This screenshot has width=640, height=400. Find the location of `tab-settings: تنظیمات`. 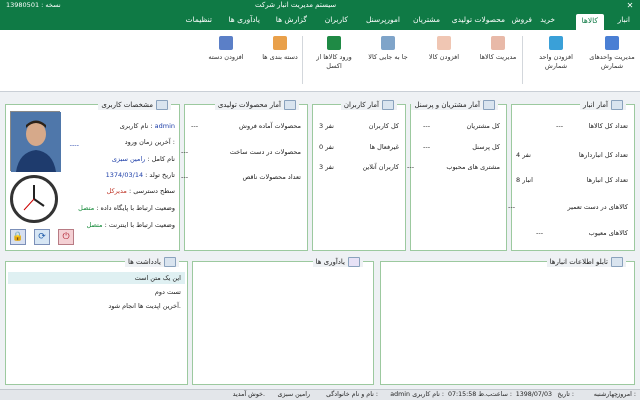

tab-settings: تنظیمات is located at coordinates (199, 19).